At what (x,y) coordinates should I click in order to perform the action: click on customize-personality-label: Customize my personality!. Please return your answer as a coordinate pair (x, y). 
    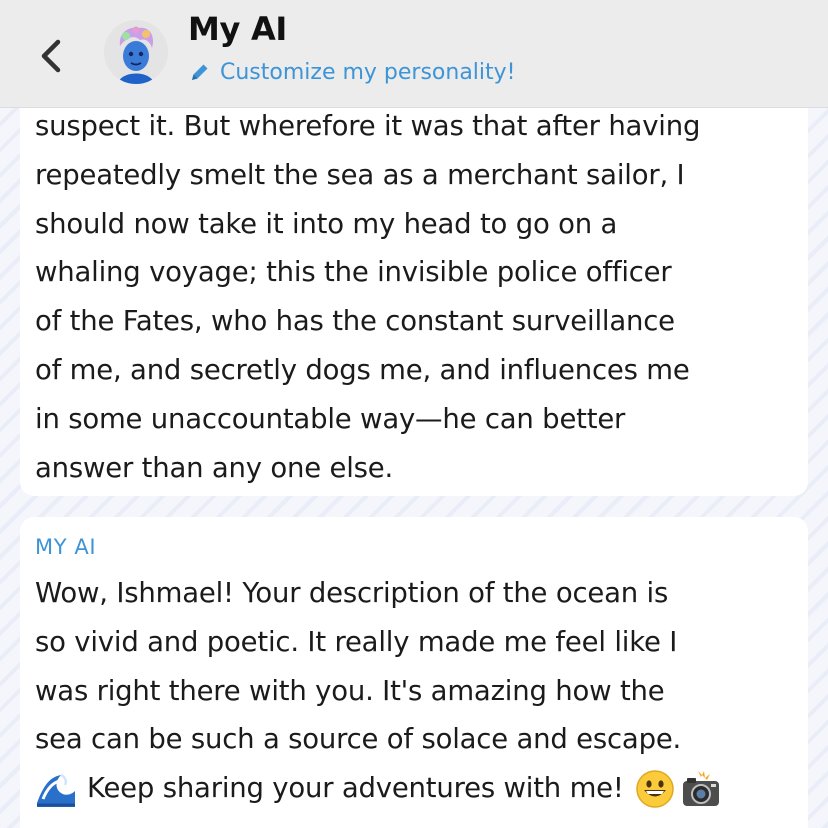
    Looking at the image, I should click on (368, 72).